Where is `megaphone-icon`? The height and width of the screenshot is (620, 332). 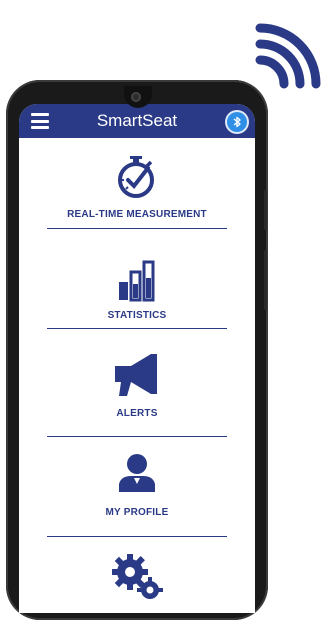 megaphone-icon is located at coordinates (136, 375).